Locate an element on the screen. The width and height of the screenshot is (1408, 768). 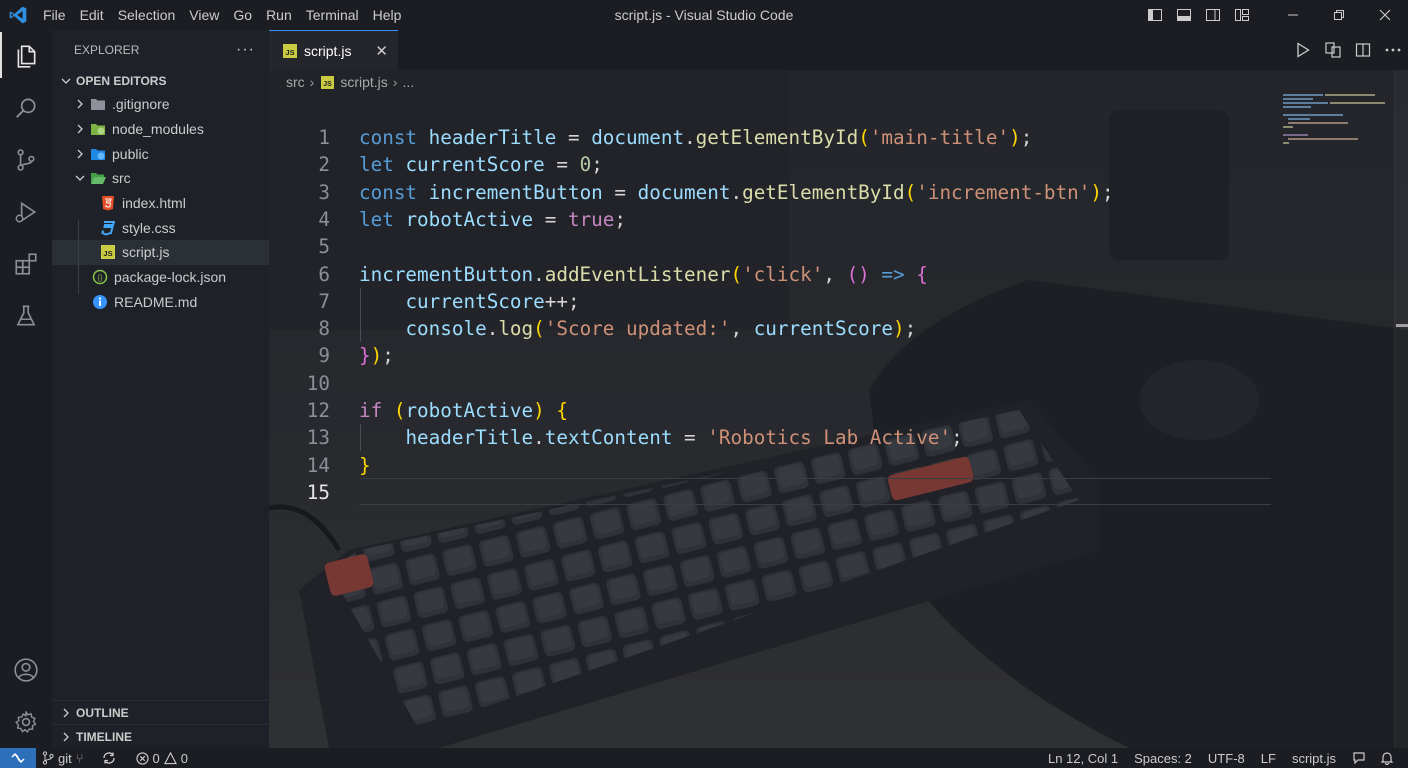
source-control-icon is located at coordinates (26, 160).